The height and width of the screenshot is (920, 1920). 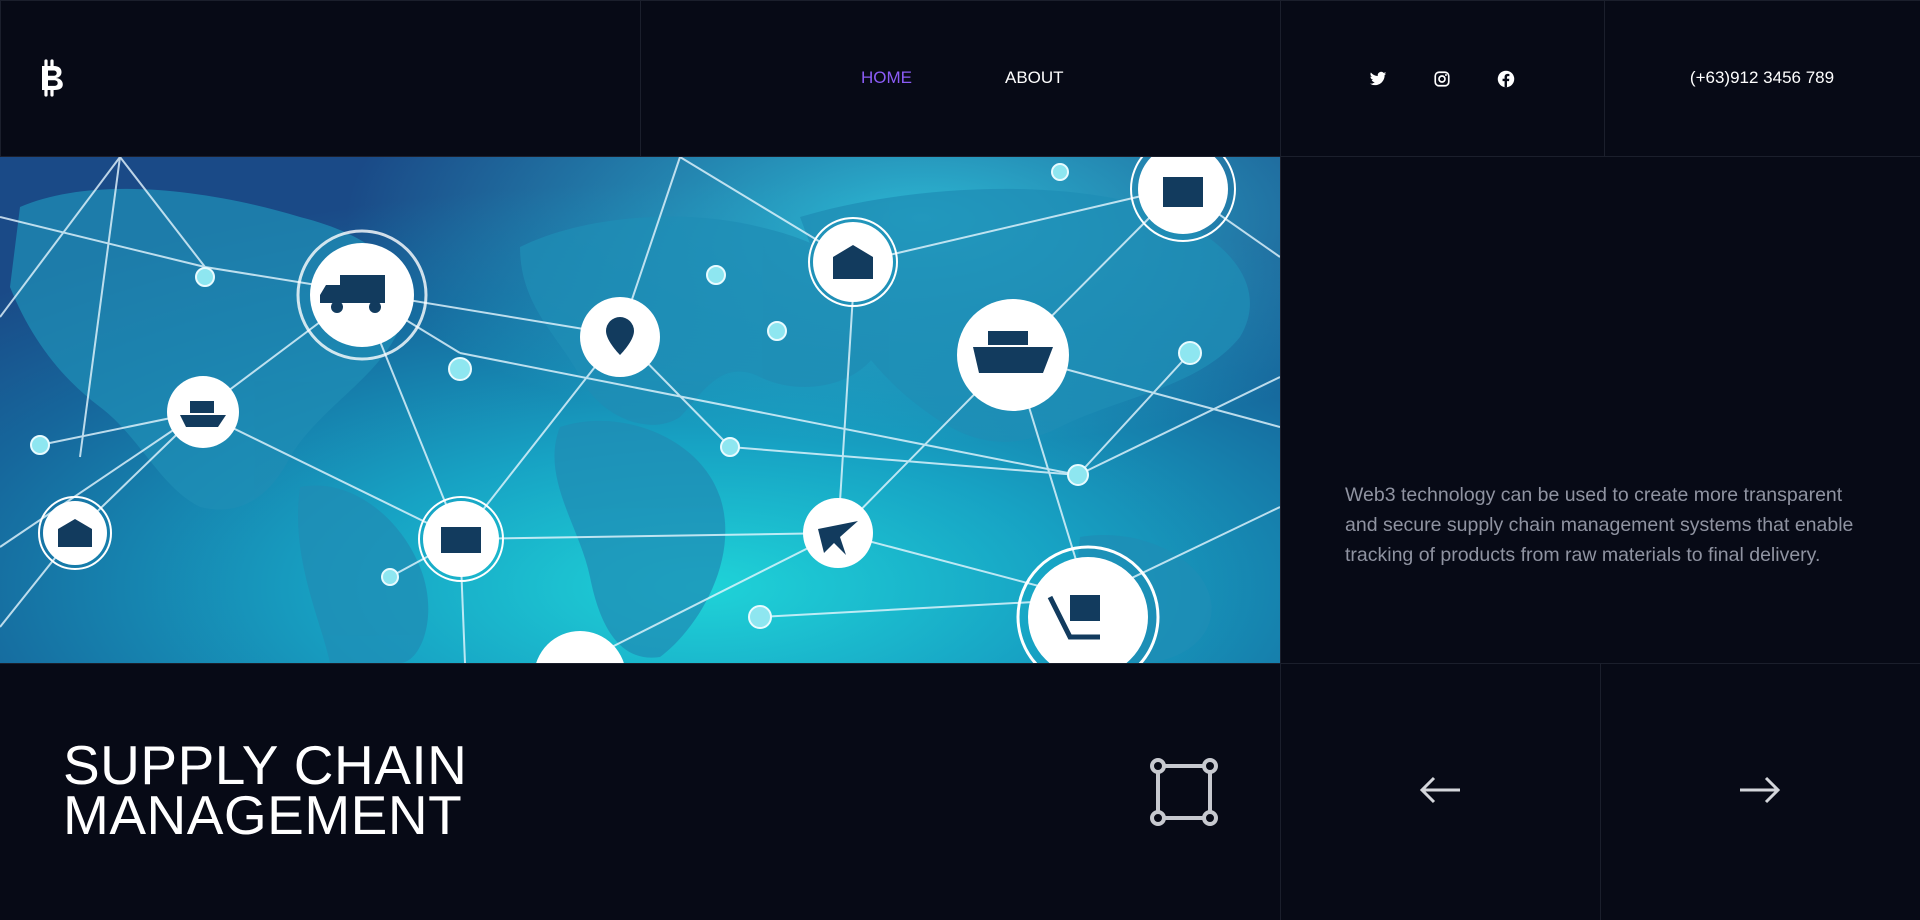 What do you see at coordinates (1184, 792) in the screenshot?
I see `crop-square-icon` at bounding box center [1184, 792].